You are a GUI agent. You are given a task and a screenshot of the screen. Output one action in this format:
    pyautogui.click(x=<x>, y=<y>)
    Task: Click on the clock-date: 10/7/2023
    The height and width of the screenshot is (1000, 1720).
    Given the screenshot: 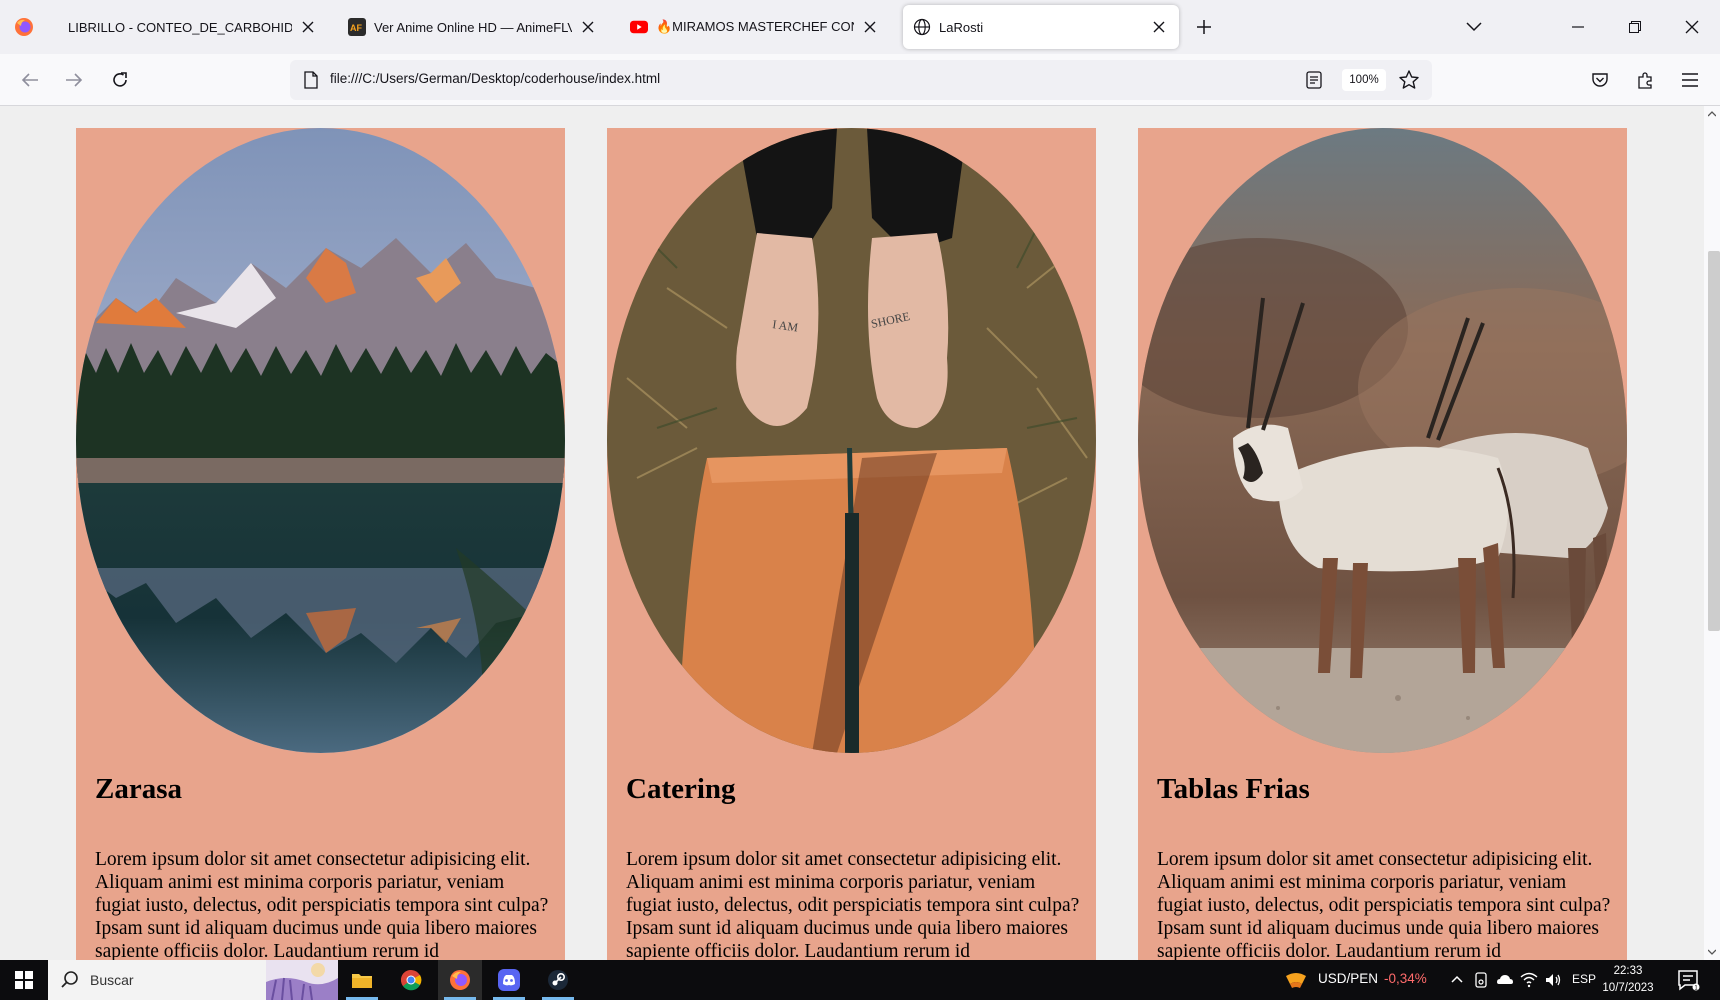 What is the action you would take?
    pyautogui.click(x=1628, y=988)
    